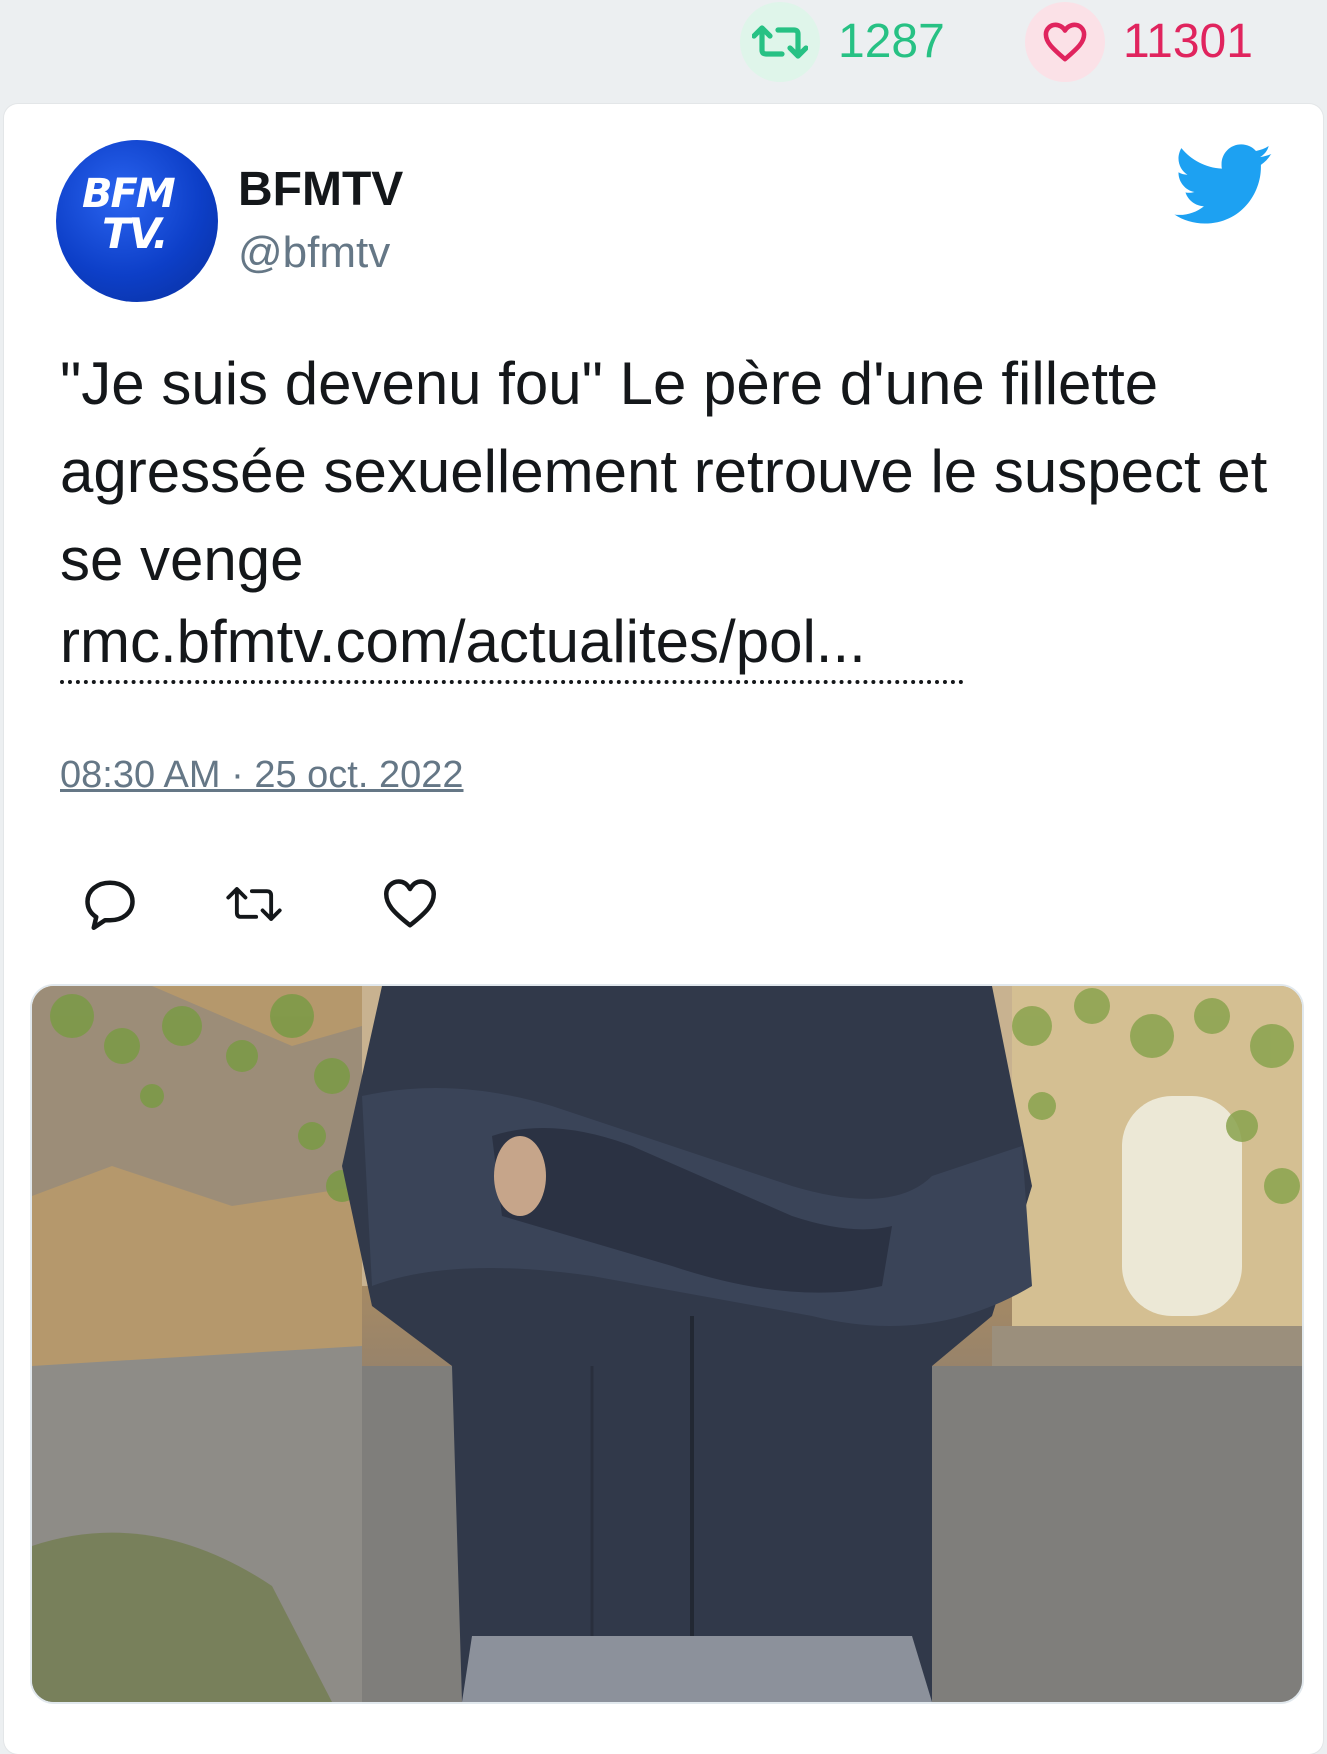 The height and width of the screenshot is (1754, 1327). I want to click on reply-icon, so click(110, 904).